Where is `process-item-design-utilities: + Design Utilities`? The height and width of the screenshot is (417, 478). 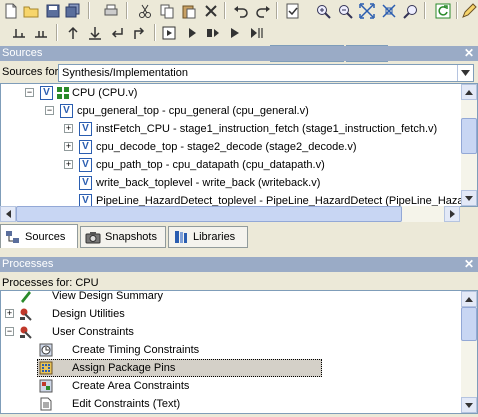
process-item-design-utilities: + Design Utilities is located at coordinates (231, 314).